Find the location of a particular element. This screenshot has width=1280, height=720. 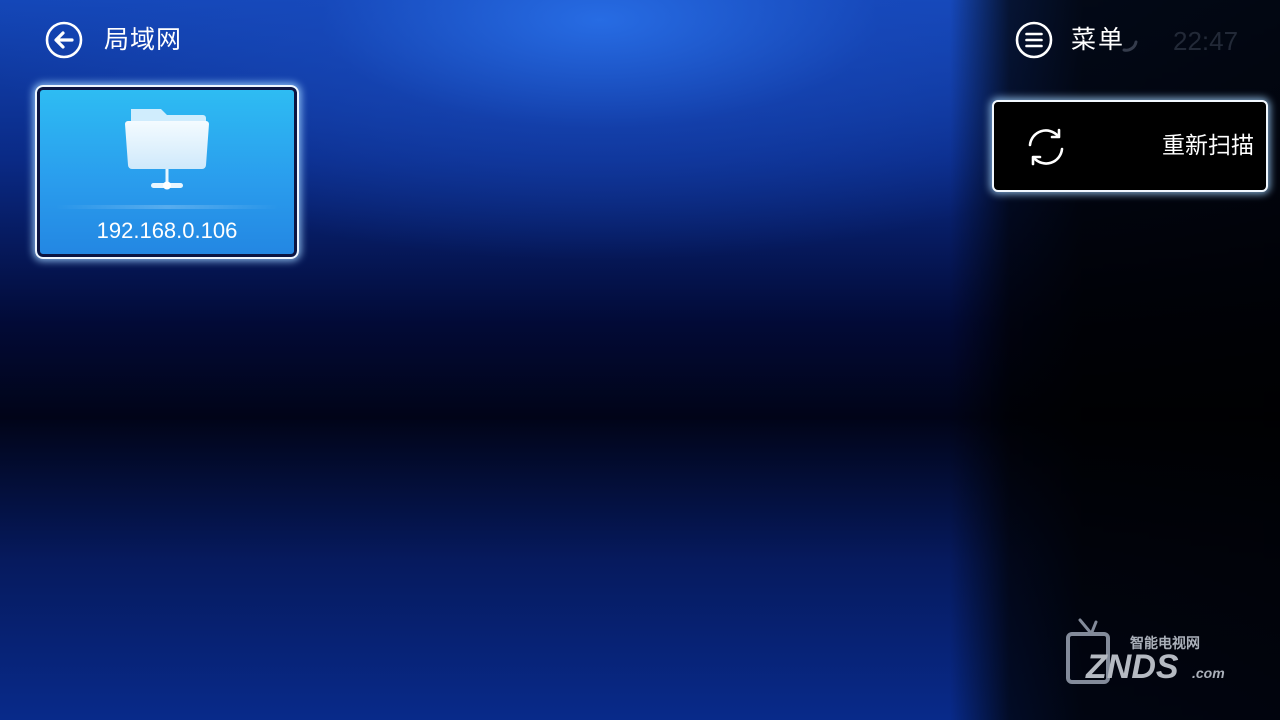

watermark-brand: ZNDS is located at coordinates (1132, 667).